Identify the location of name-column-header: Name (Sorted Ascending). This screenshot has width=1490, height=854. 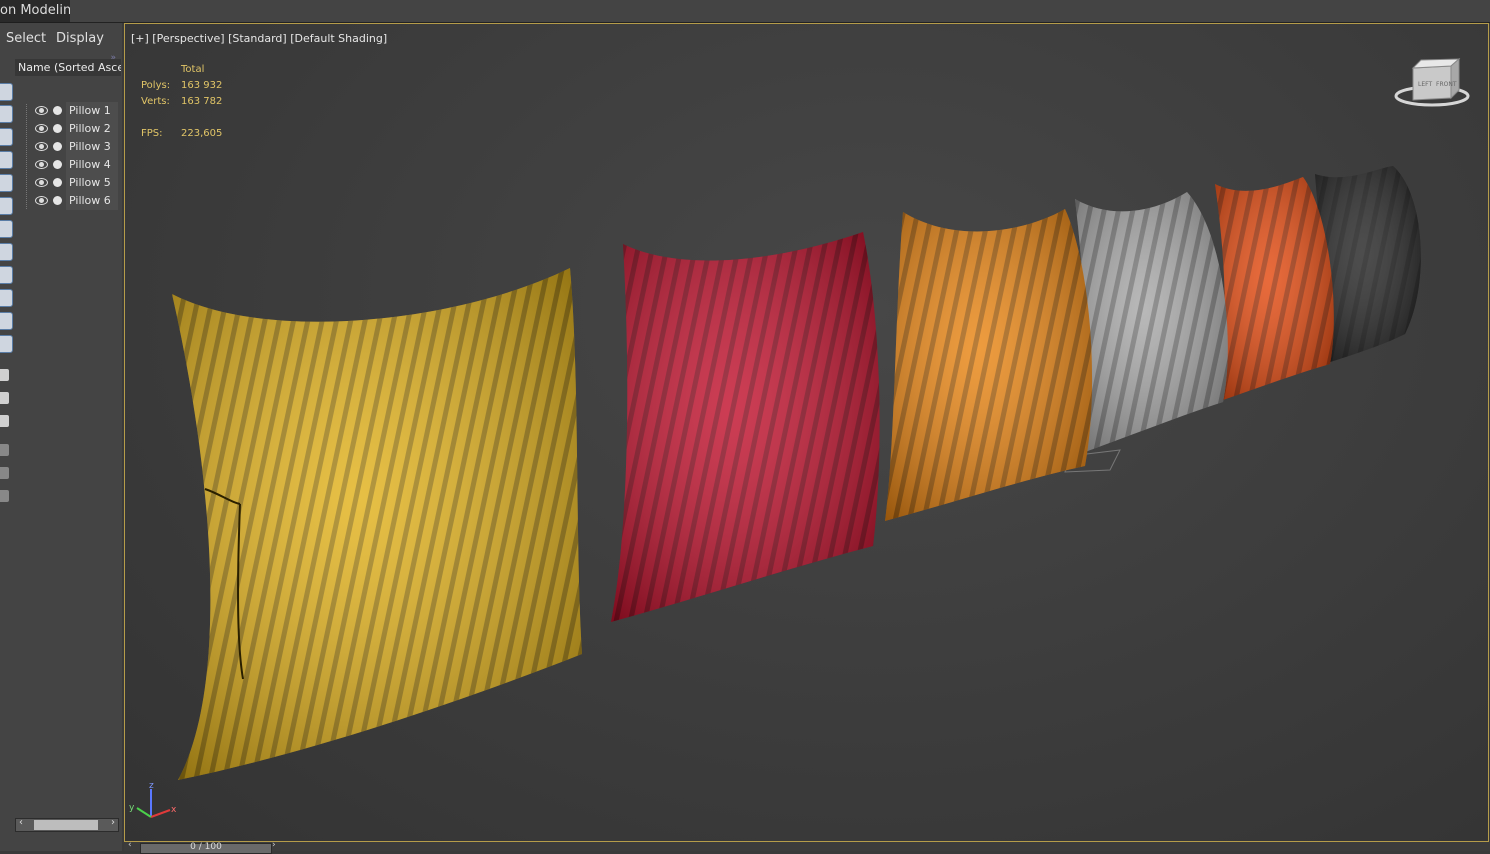
(68, 67).